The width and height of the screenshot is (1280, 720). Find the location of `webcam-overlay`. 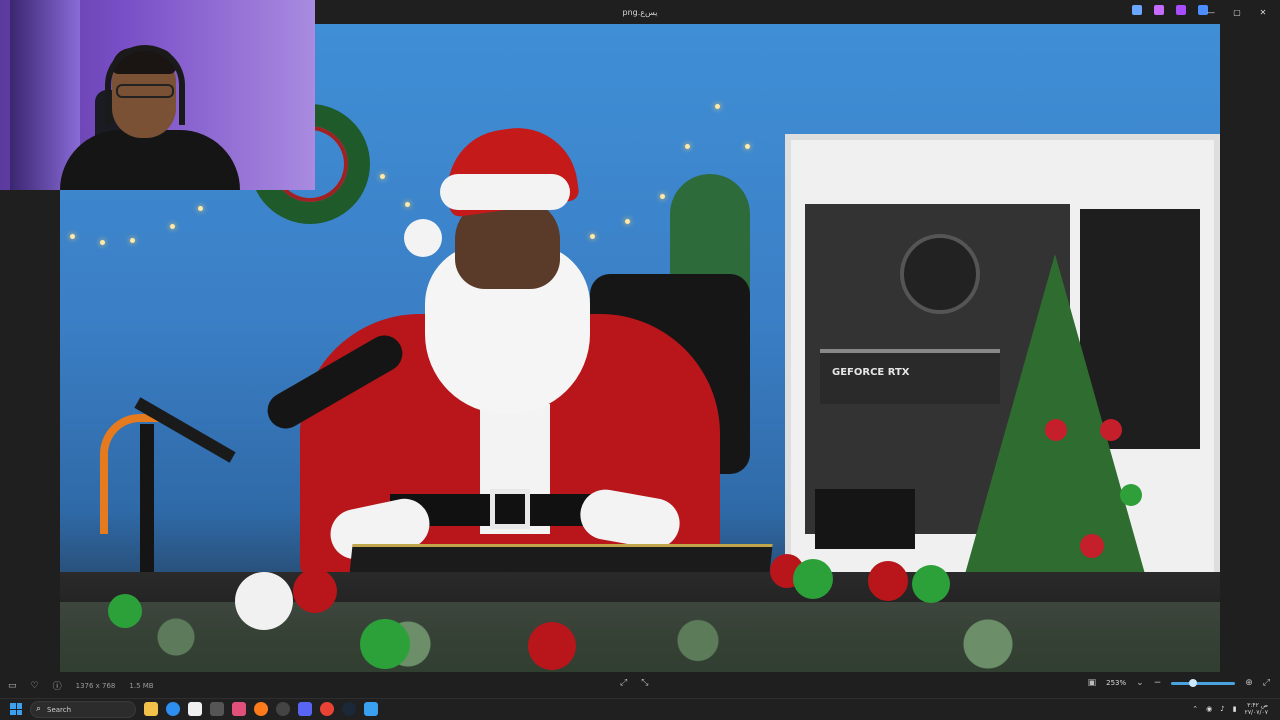

webcam-overlay is located at coordinates (157, 95).